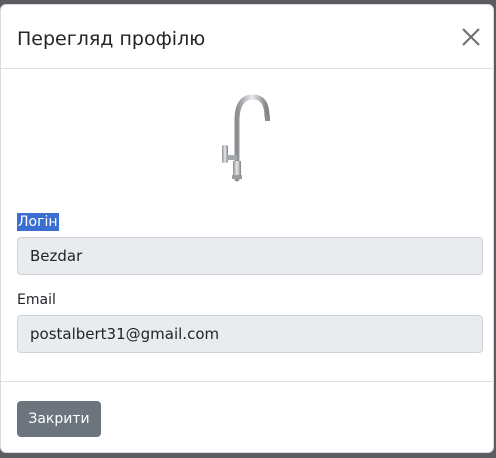 The width and height of the screenshot is (496, 458). I want to click on login-field: Bezdar, so click(250, 256).